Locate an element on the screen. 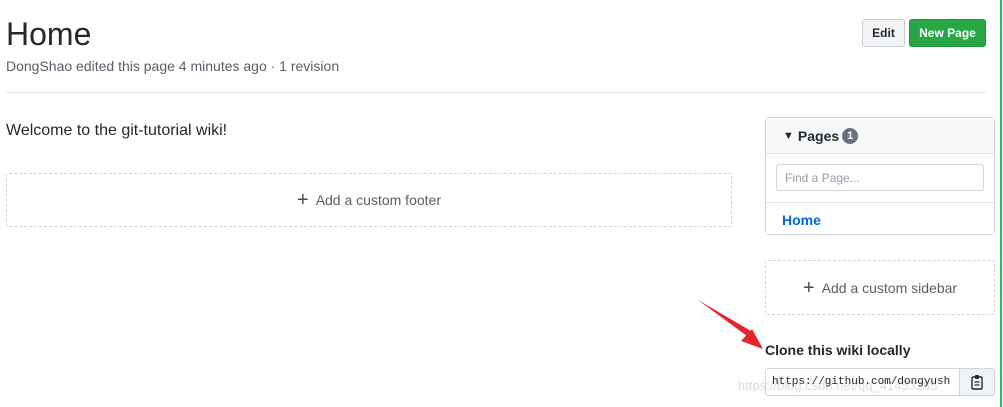 The image size is (1003, 407). page-title: Home is located at coordinates (49, 34).